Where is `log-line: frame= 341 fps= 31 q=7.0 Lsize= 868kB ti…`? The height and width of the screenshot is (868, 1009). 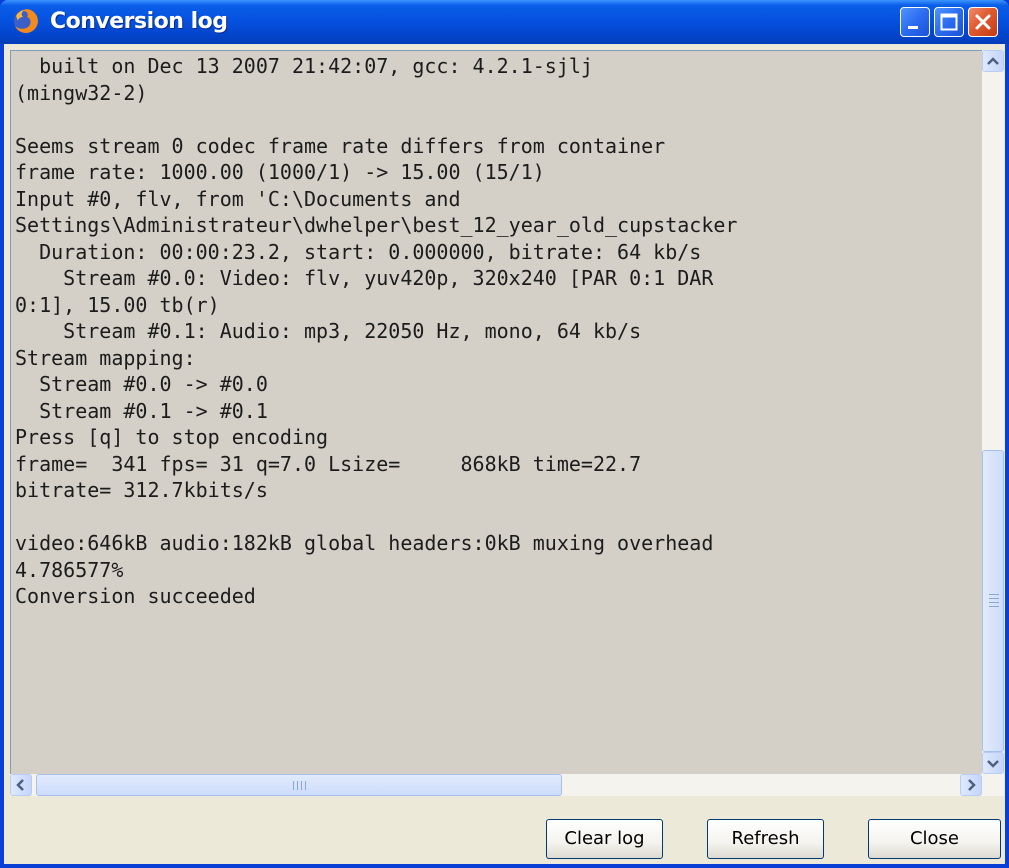
log-line: frame= 341 fps= 31 q=7.0 Lsize= 868kB ti… is located at coordinates (328, 463).